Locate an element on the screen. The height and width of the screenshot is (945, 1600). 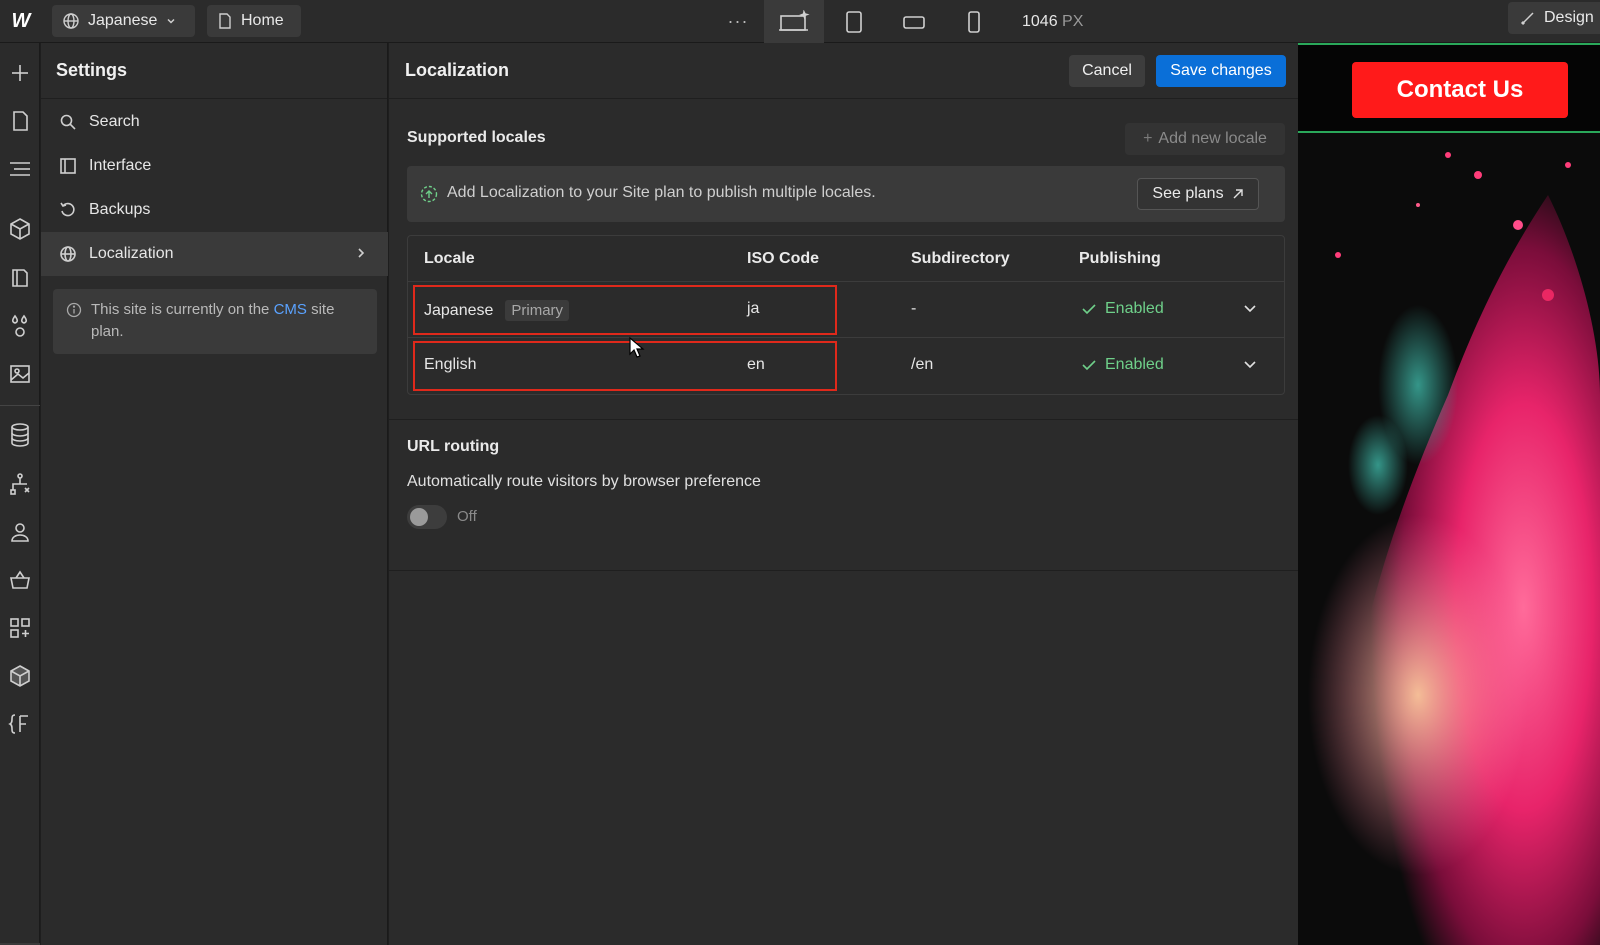
locale-switcher-label: Japanese is located at coordinates (123, 20).